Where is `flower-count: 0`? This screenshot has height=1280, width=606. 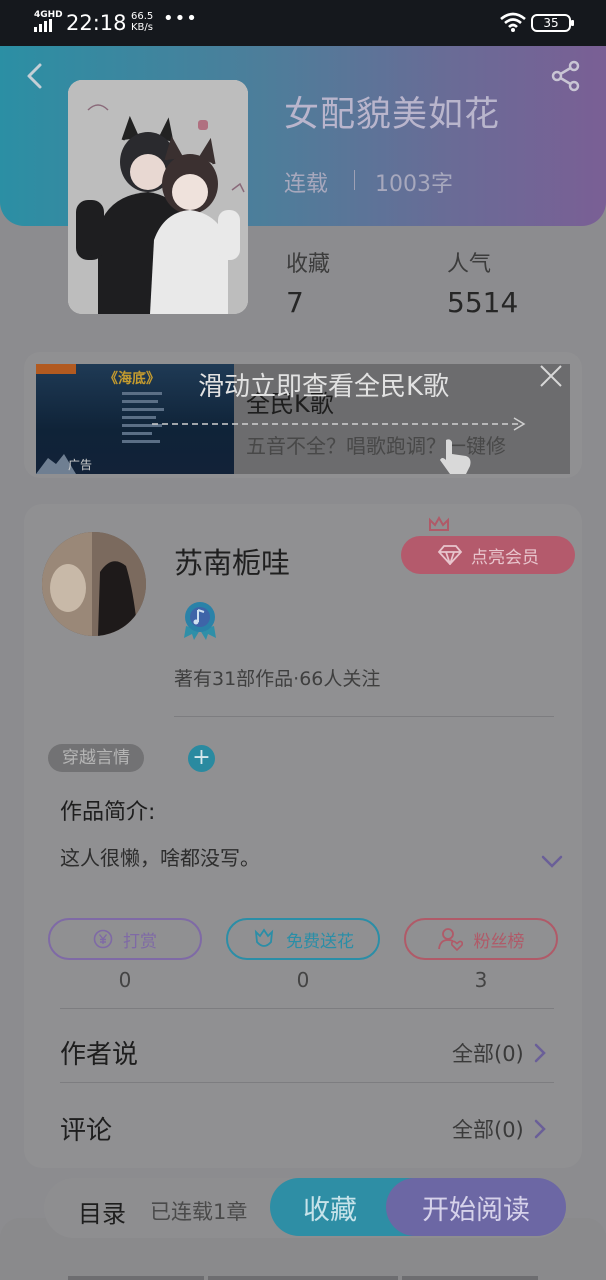 flower-count: 0 is located at coordinates (303, 980).